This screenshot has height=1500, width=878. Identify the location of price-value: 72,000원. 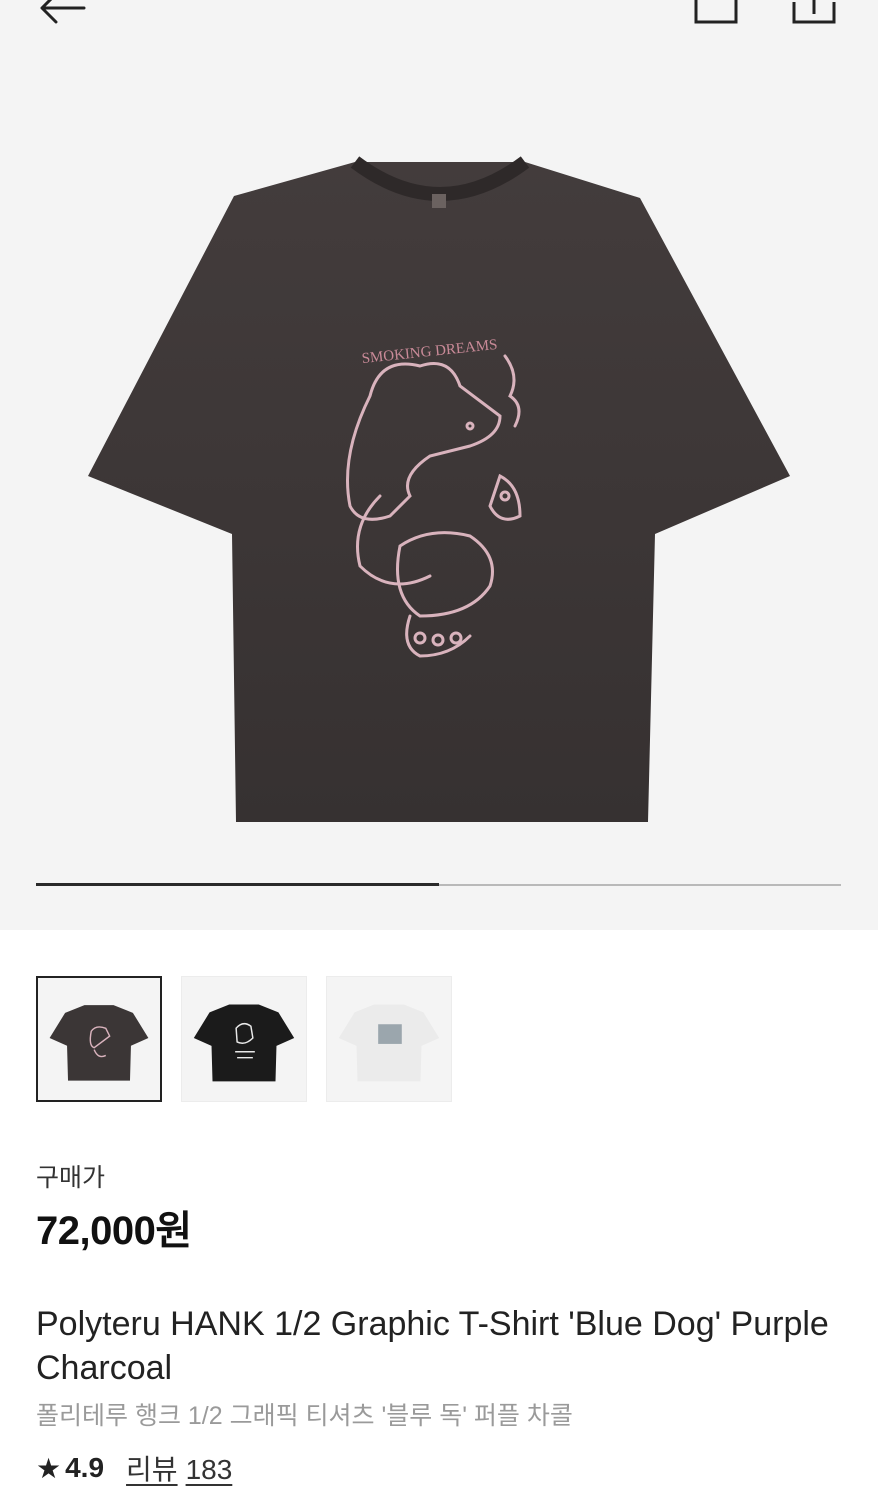
(114, 1231).